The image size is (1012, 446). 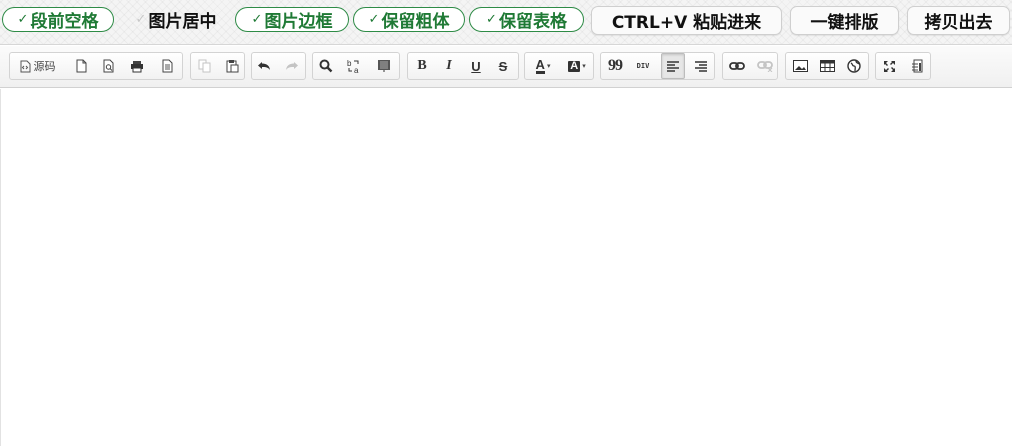 I want to click on image-button, so click(x=800, y=66).